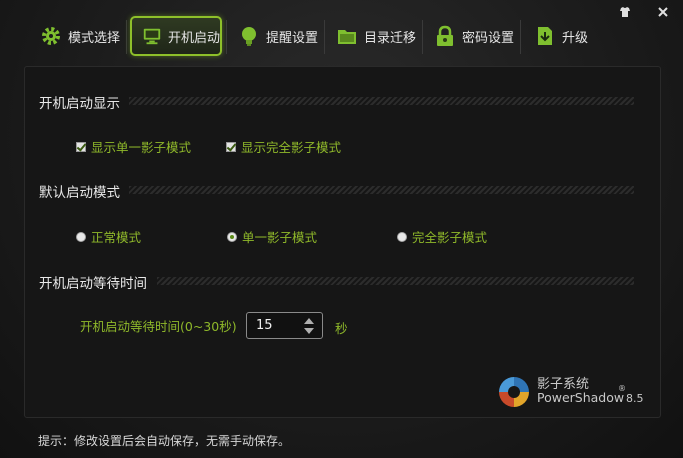 This screenshot has width=683, height=458. Describe the element at coordinates (284, 325) in the screenshot. I see `wait-time-stepper: 15` at that location.